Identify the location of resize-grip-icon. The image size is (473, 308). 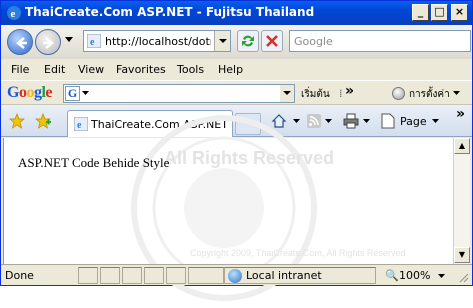
(463, 277).